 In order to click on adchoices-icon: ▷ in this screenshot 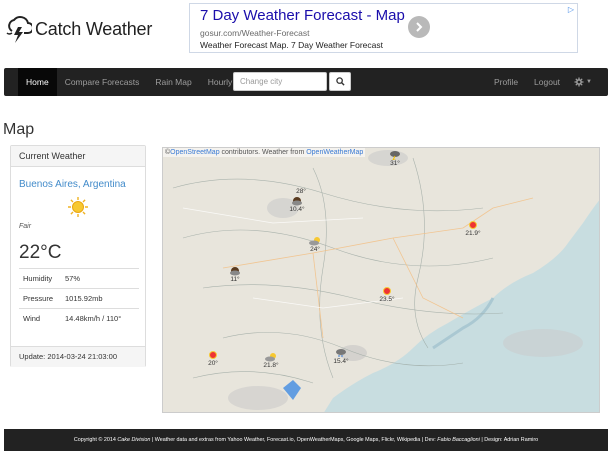, I will do `click(571, 9)`.